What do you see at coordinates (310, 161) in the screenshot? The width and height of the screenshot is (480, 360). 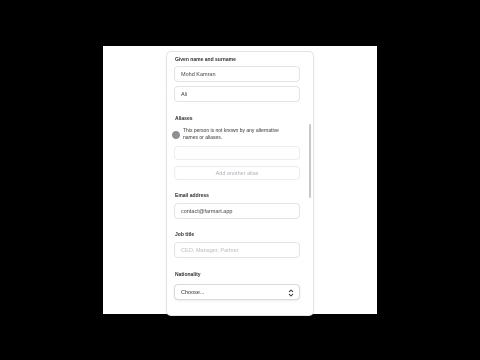 I see `scrollbar` at bounding box center [310, 161].